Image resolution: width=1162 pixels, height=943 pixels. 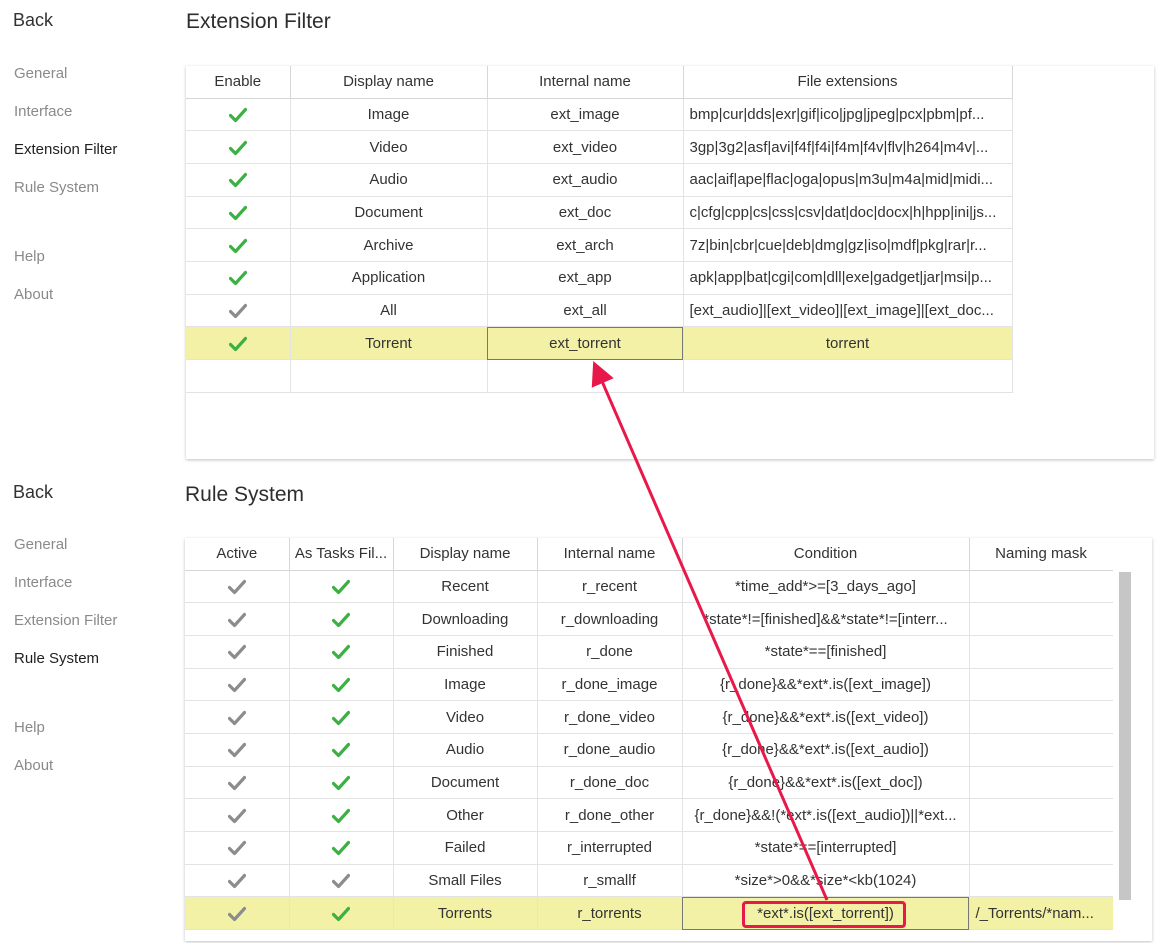 I want to click on internal-name-cell: ext_app, so click(x=585, y=278).